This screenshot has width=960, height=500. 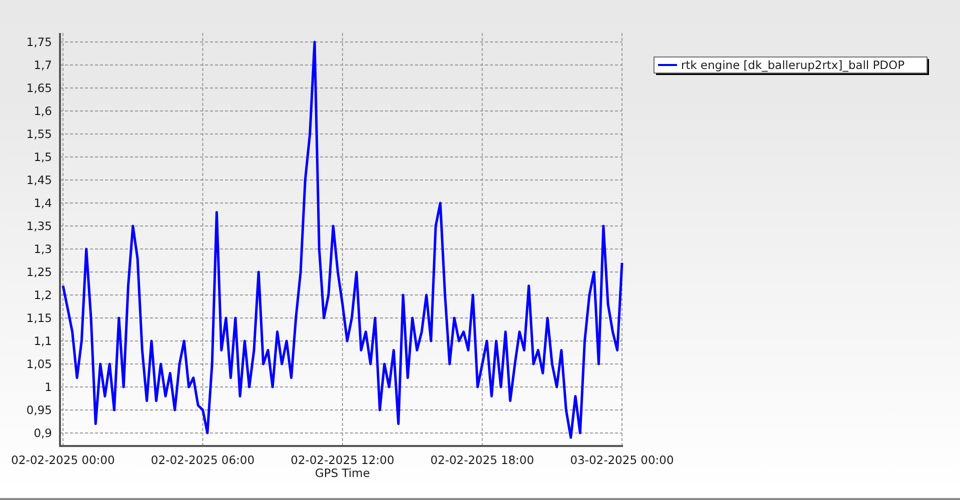 What do you see at coordinates (48, 387) in the screenshot?
I see `axis-tick-label: 1` at bounding box center [48, 387].